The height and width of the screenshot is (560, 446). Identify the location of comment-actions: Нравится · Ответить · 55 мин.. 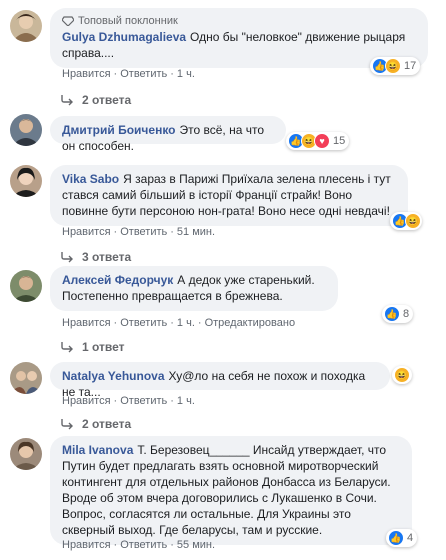
(139, 545).